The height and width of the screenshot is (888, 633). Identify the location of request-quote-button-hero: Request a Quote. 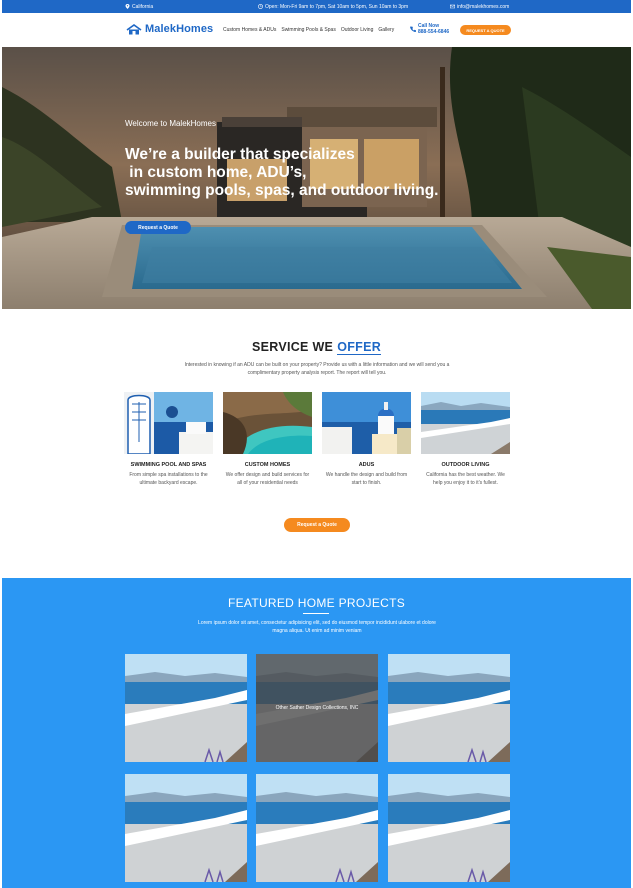
(158, 227).